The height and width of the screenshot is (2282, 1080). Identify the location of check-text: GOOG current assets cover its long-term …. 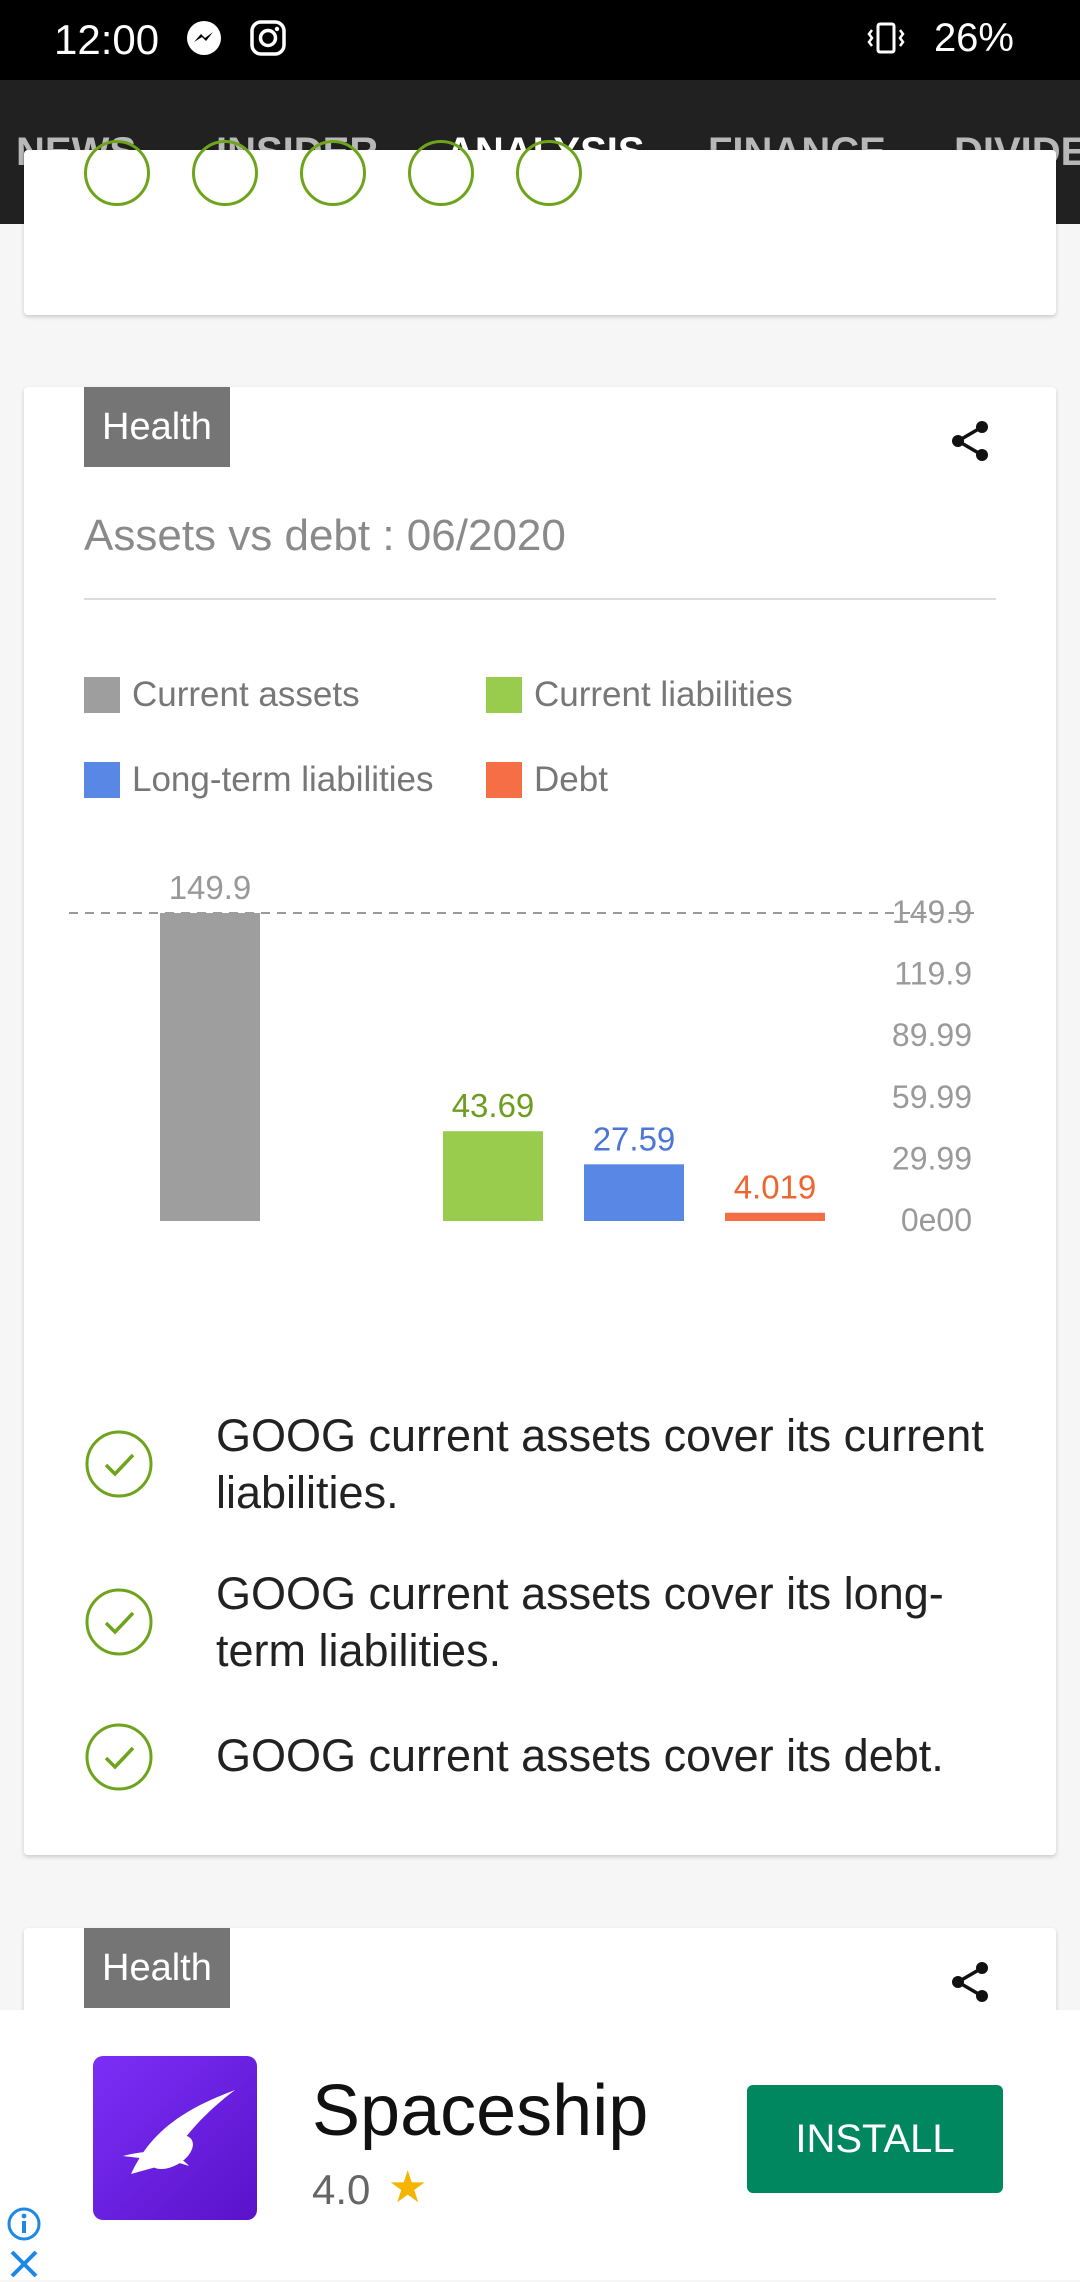
(580, 1622).